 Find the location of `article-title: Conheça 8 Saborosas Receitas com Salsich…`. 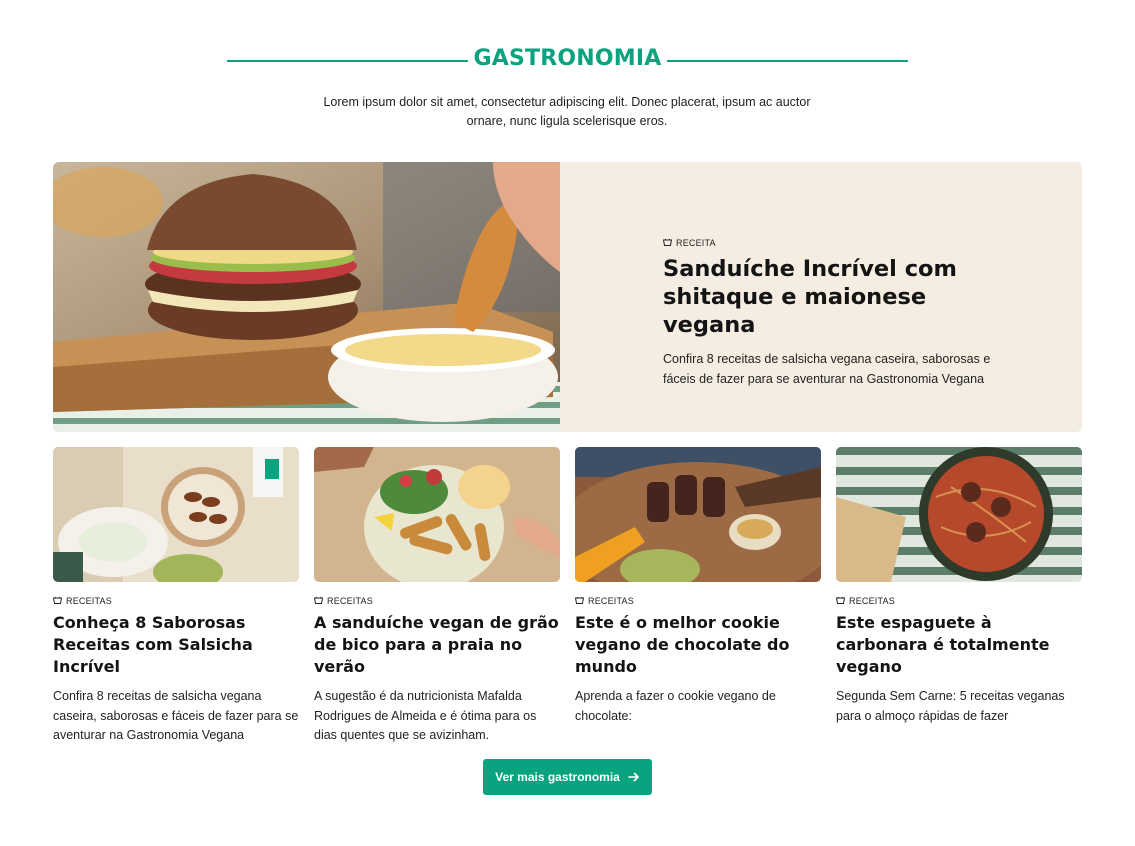

article-title: Conheça 8 Saborosas Receitas com Salsich… is located at coordinates (176, 645).